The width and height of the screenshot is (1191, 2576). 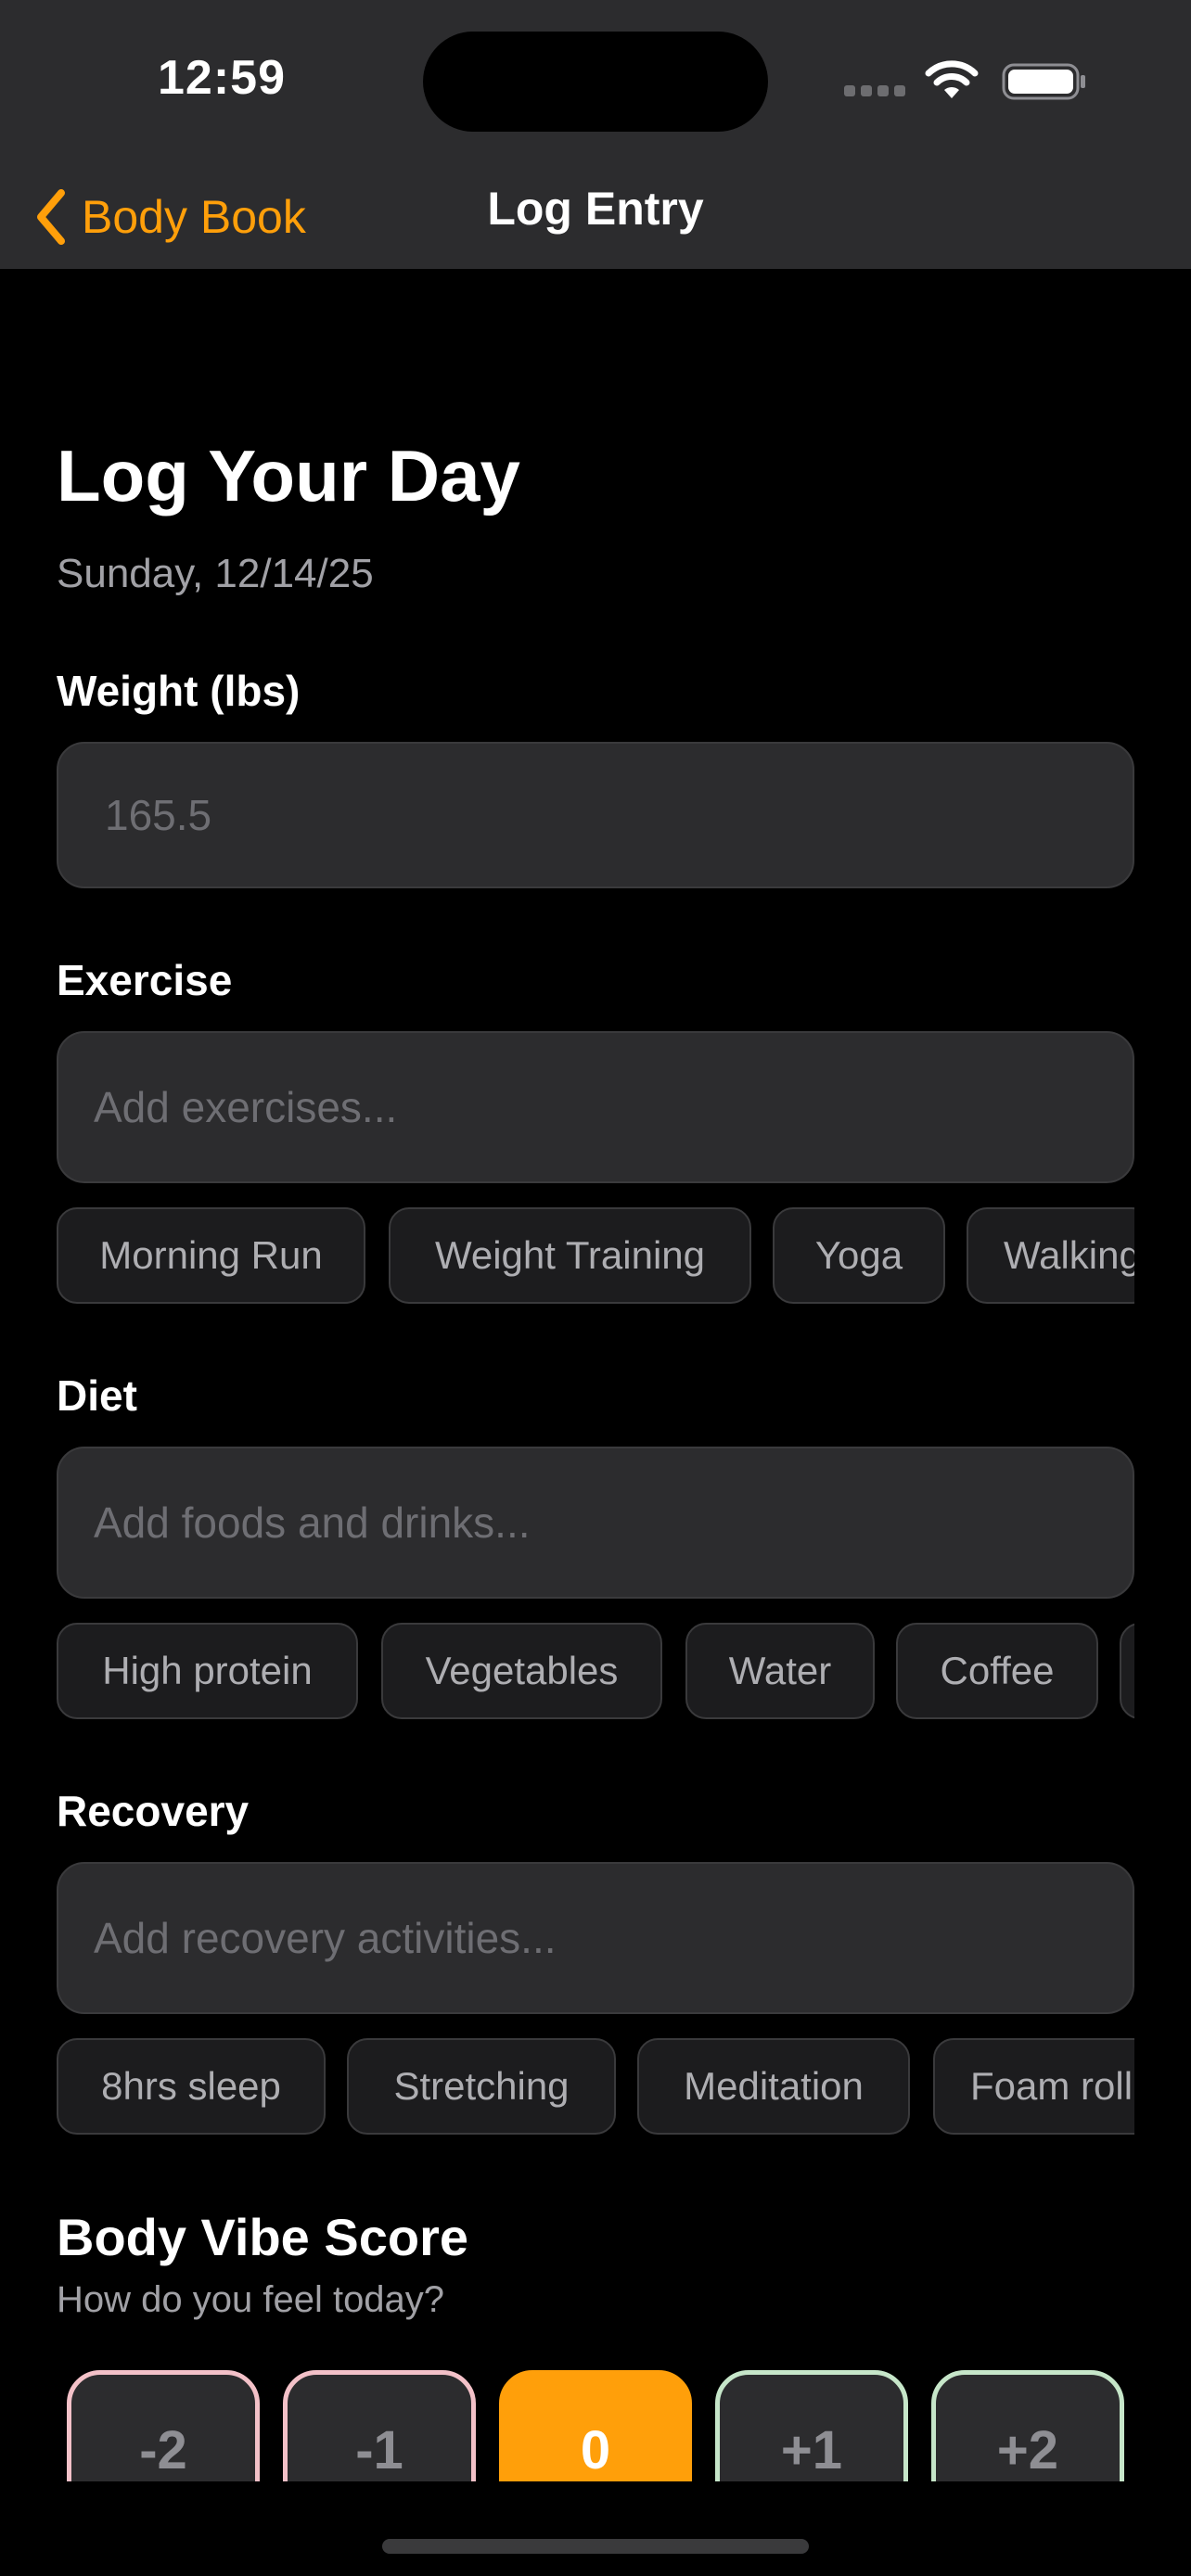 What do you see at coordinates (191, 2086) in the screenshot?
I see `recovery-chip: 8hrs sleep` at bounding box center [191, 2086].